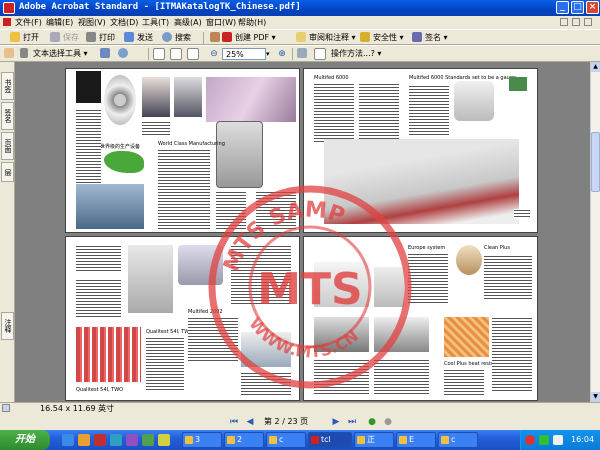  I want to click on hand-tool-button, so click(9, 53).